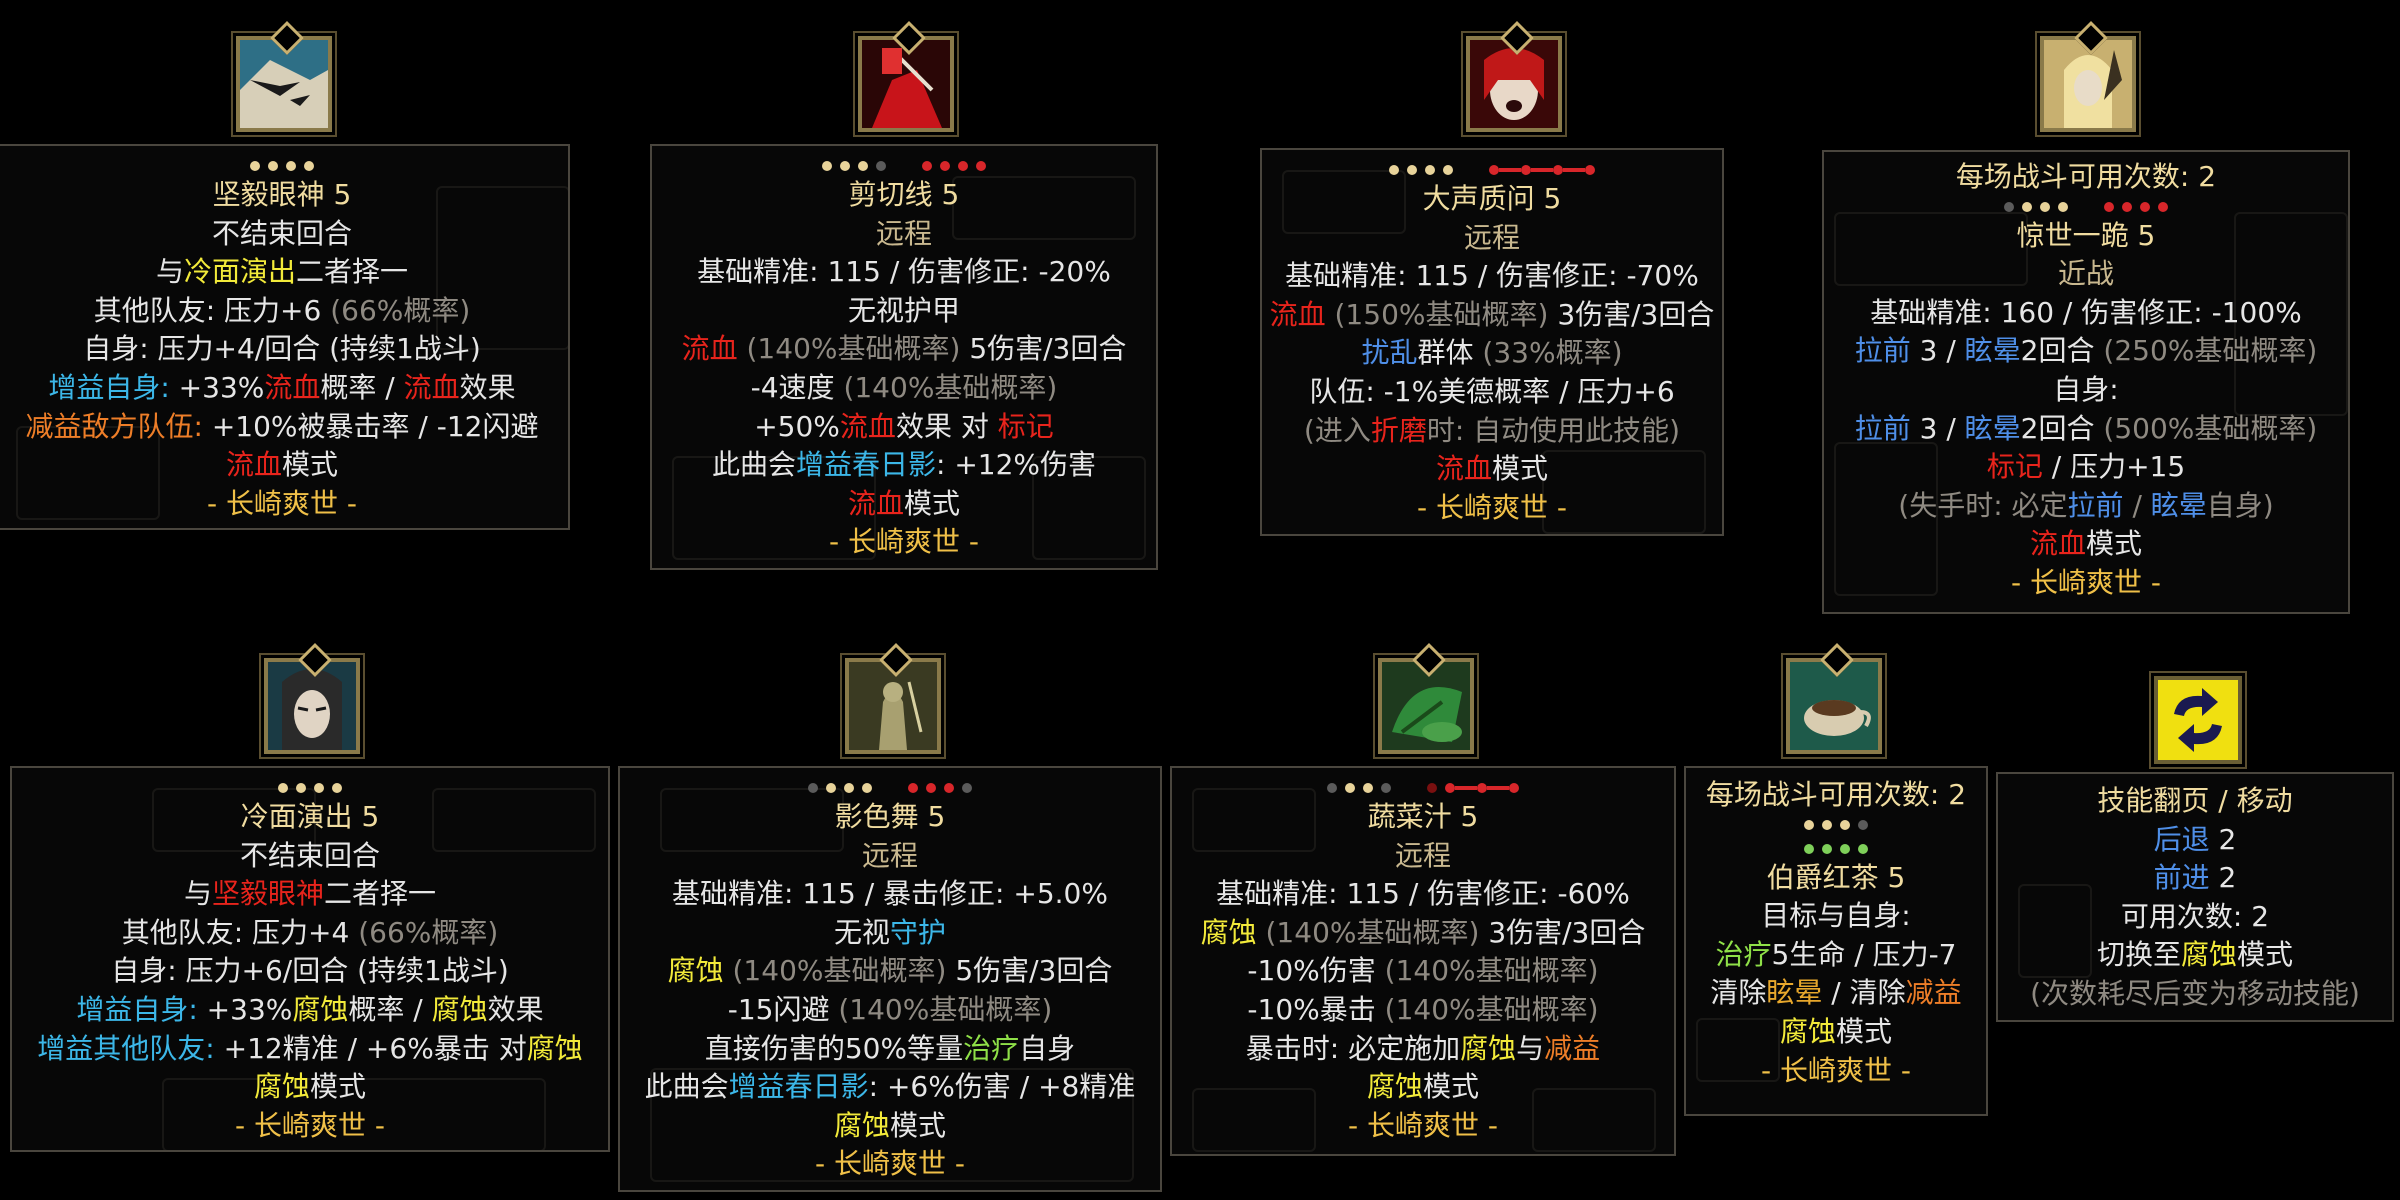 The image size is (2400, 1200). I want to click on skill-line: 无视守护, so click(890, 932).